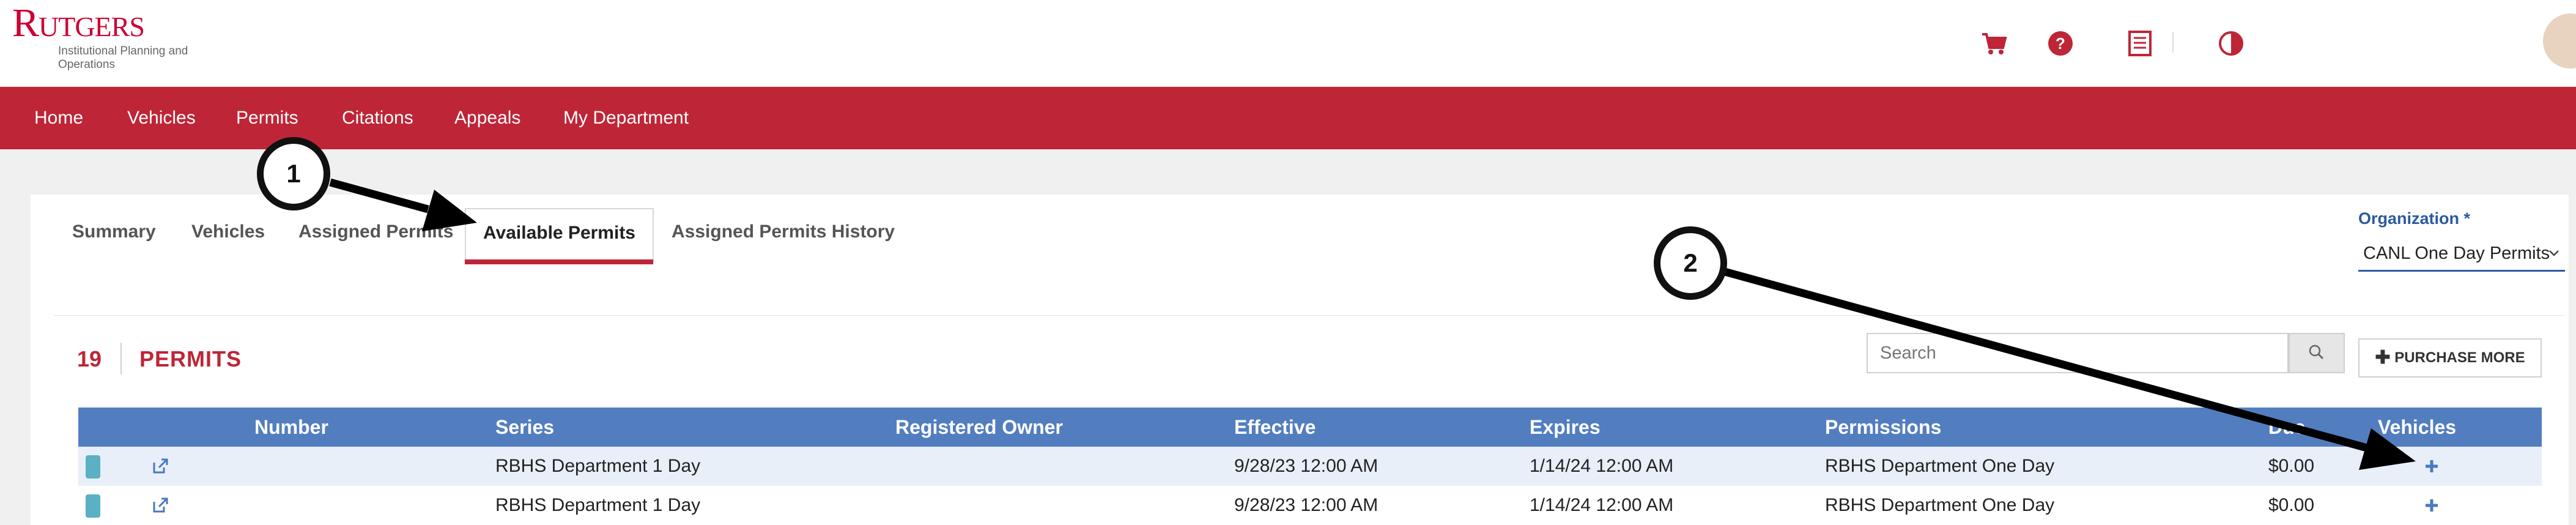  What do you see at coordinates (293, 173) in the screenshot?
I see `callout-marker-1: 1` at bounding box center [293, 173].